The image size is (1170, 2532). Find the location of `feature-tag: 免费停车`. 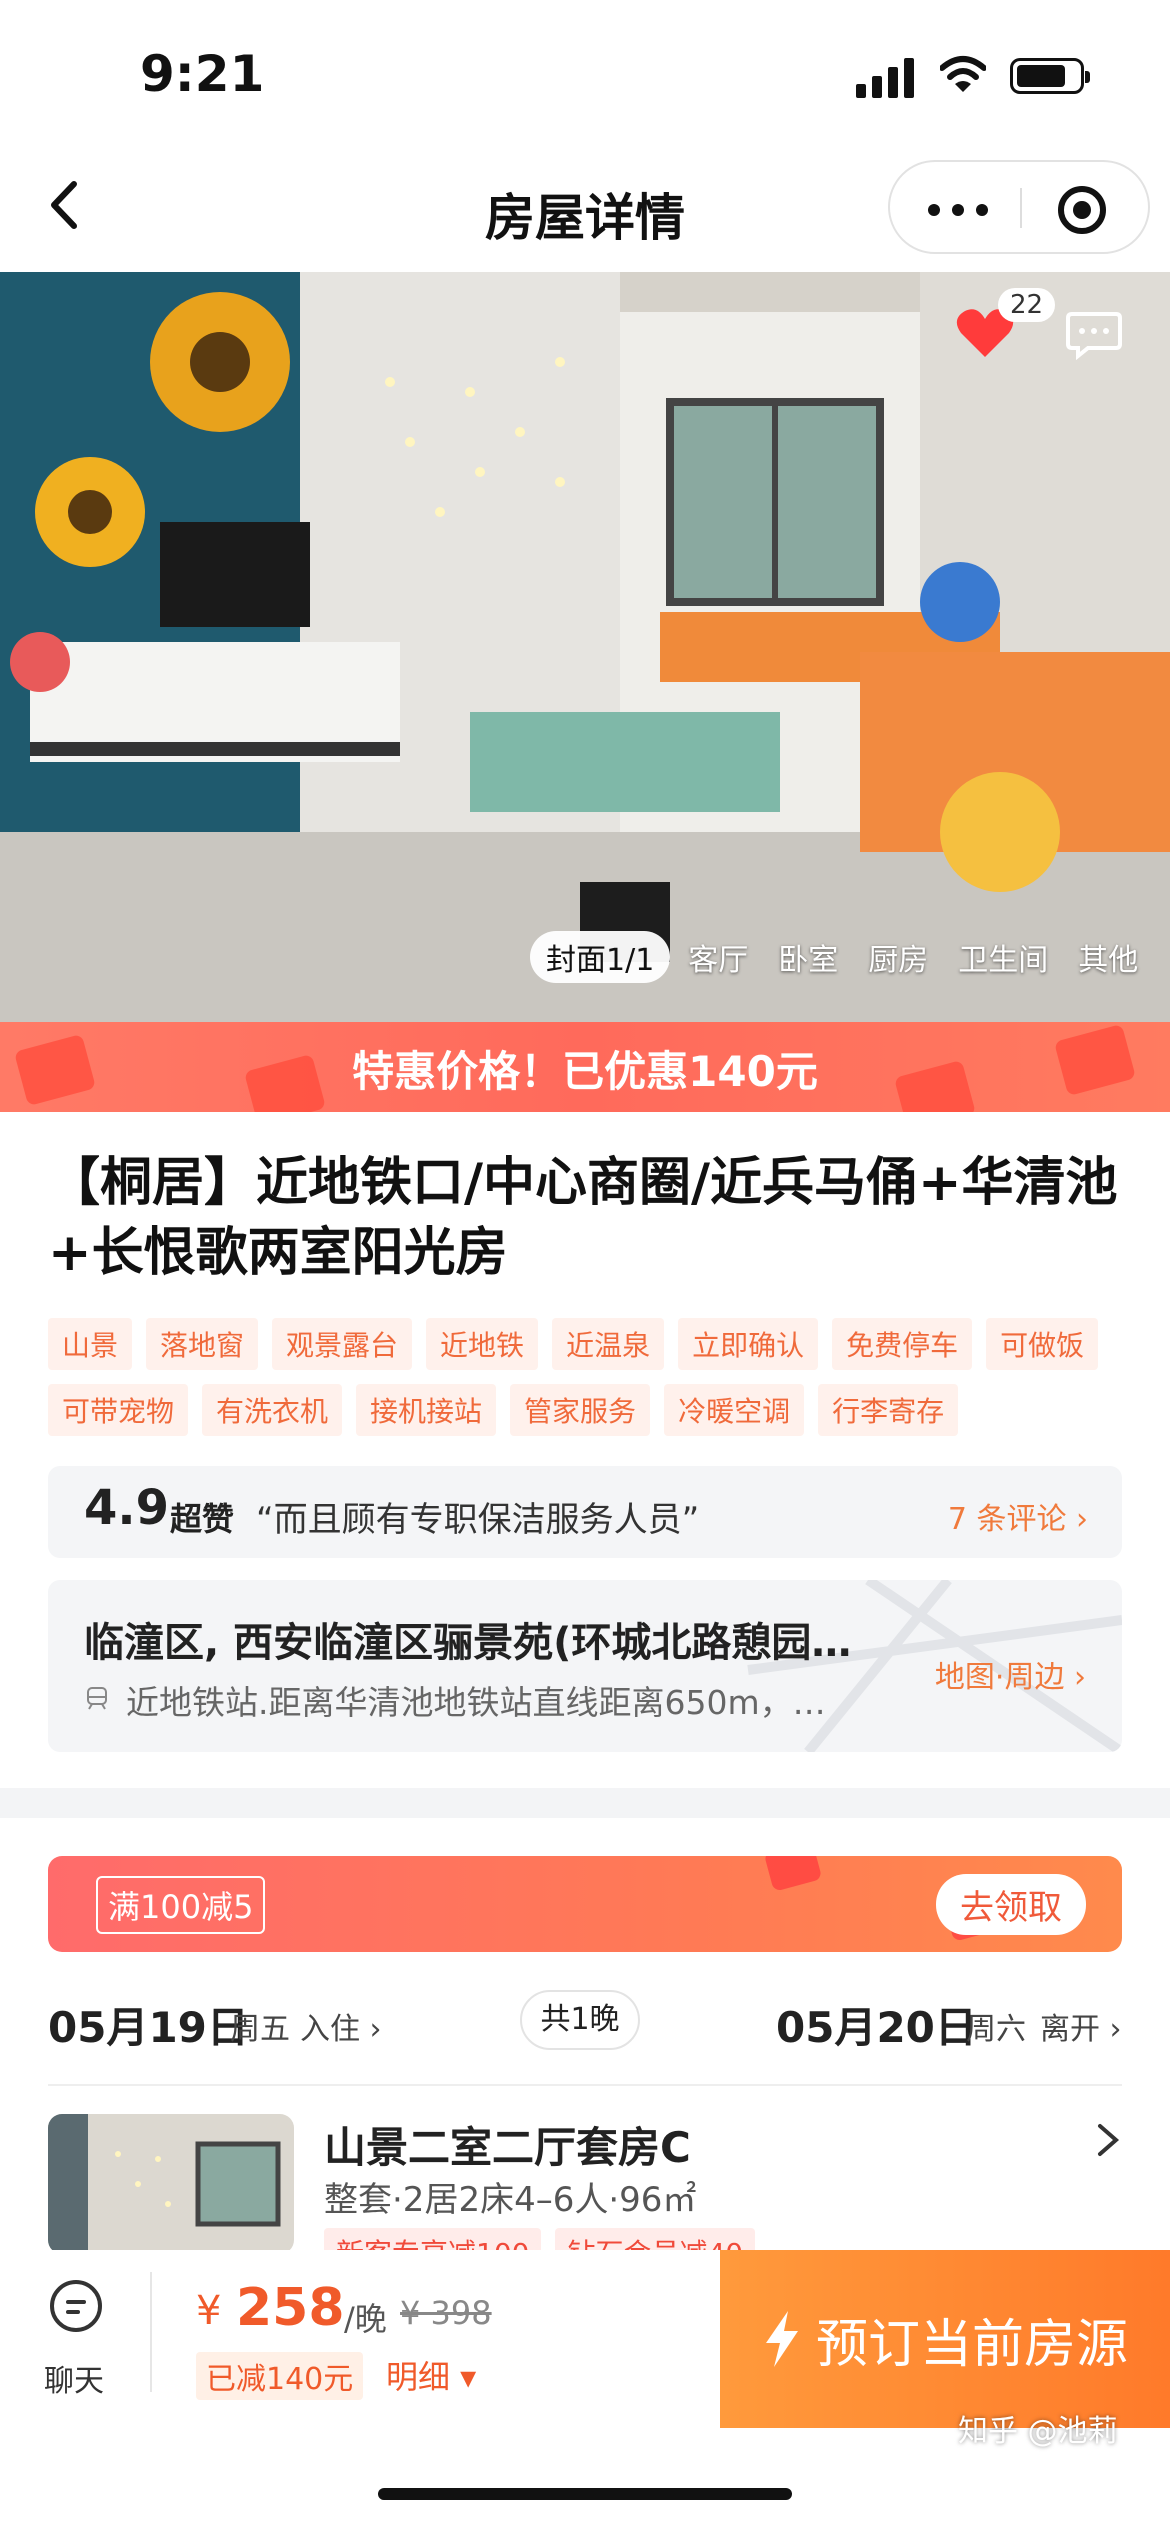

feature-tag: 免费停车 is located at coordinates (902, 1344).